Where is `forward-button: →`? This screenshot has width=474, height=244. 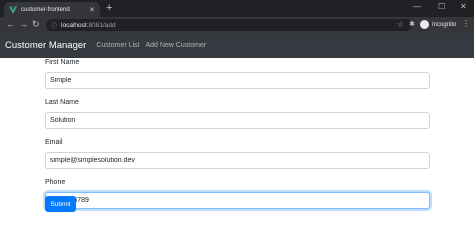 forward-button: → is located at coordinates (23, 24).